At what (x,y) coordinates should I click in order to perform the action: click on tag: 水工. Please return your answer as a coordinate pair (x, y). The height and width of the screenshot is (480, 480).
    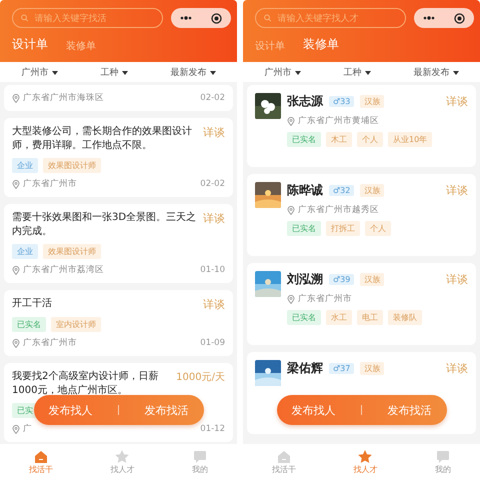
    Looking at the image, I should click on (339, 317).